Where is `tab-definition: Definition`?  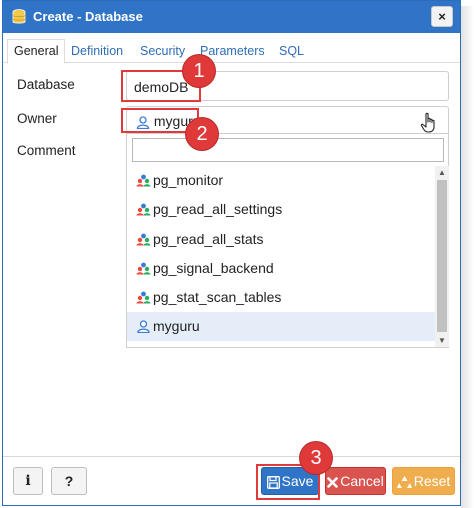 tab-definition: Definition is located at coordinates (97, 51).